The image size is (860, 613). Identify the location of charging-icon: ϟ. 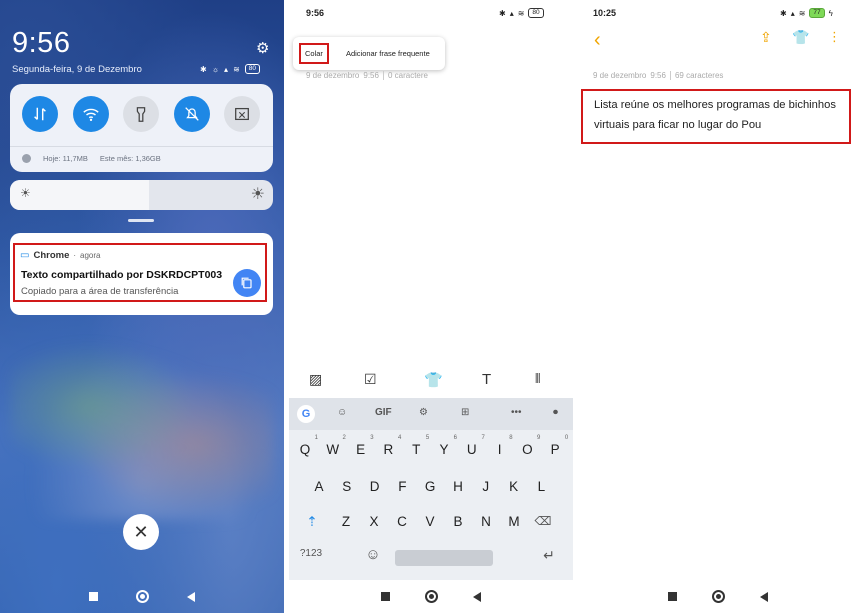
(830, 13).